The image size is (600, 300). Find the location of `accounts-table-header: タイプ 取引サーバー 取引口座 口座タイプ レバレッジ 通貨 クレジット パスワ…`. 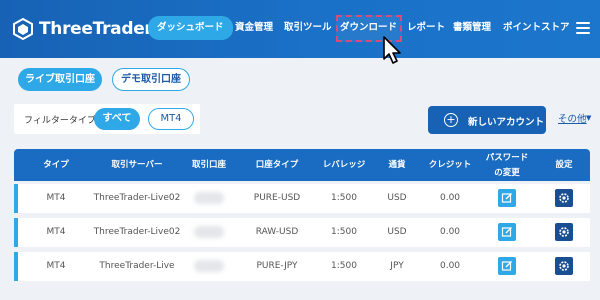

accounts-table-header: タイプ 取引サーバー 取引口座 口座タイプ レバレッジ 通貨 クレジット パスワ… is located at coordinates (302, 165).